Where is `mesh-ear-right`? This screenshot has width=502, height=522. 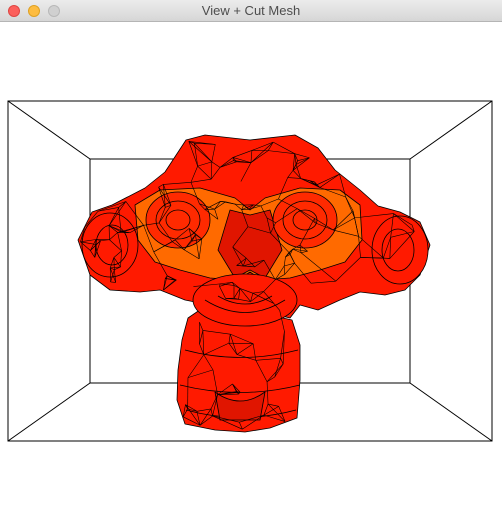 mesh-ear-right is located at coordinates (400, 250).